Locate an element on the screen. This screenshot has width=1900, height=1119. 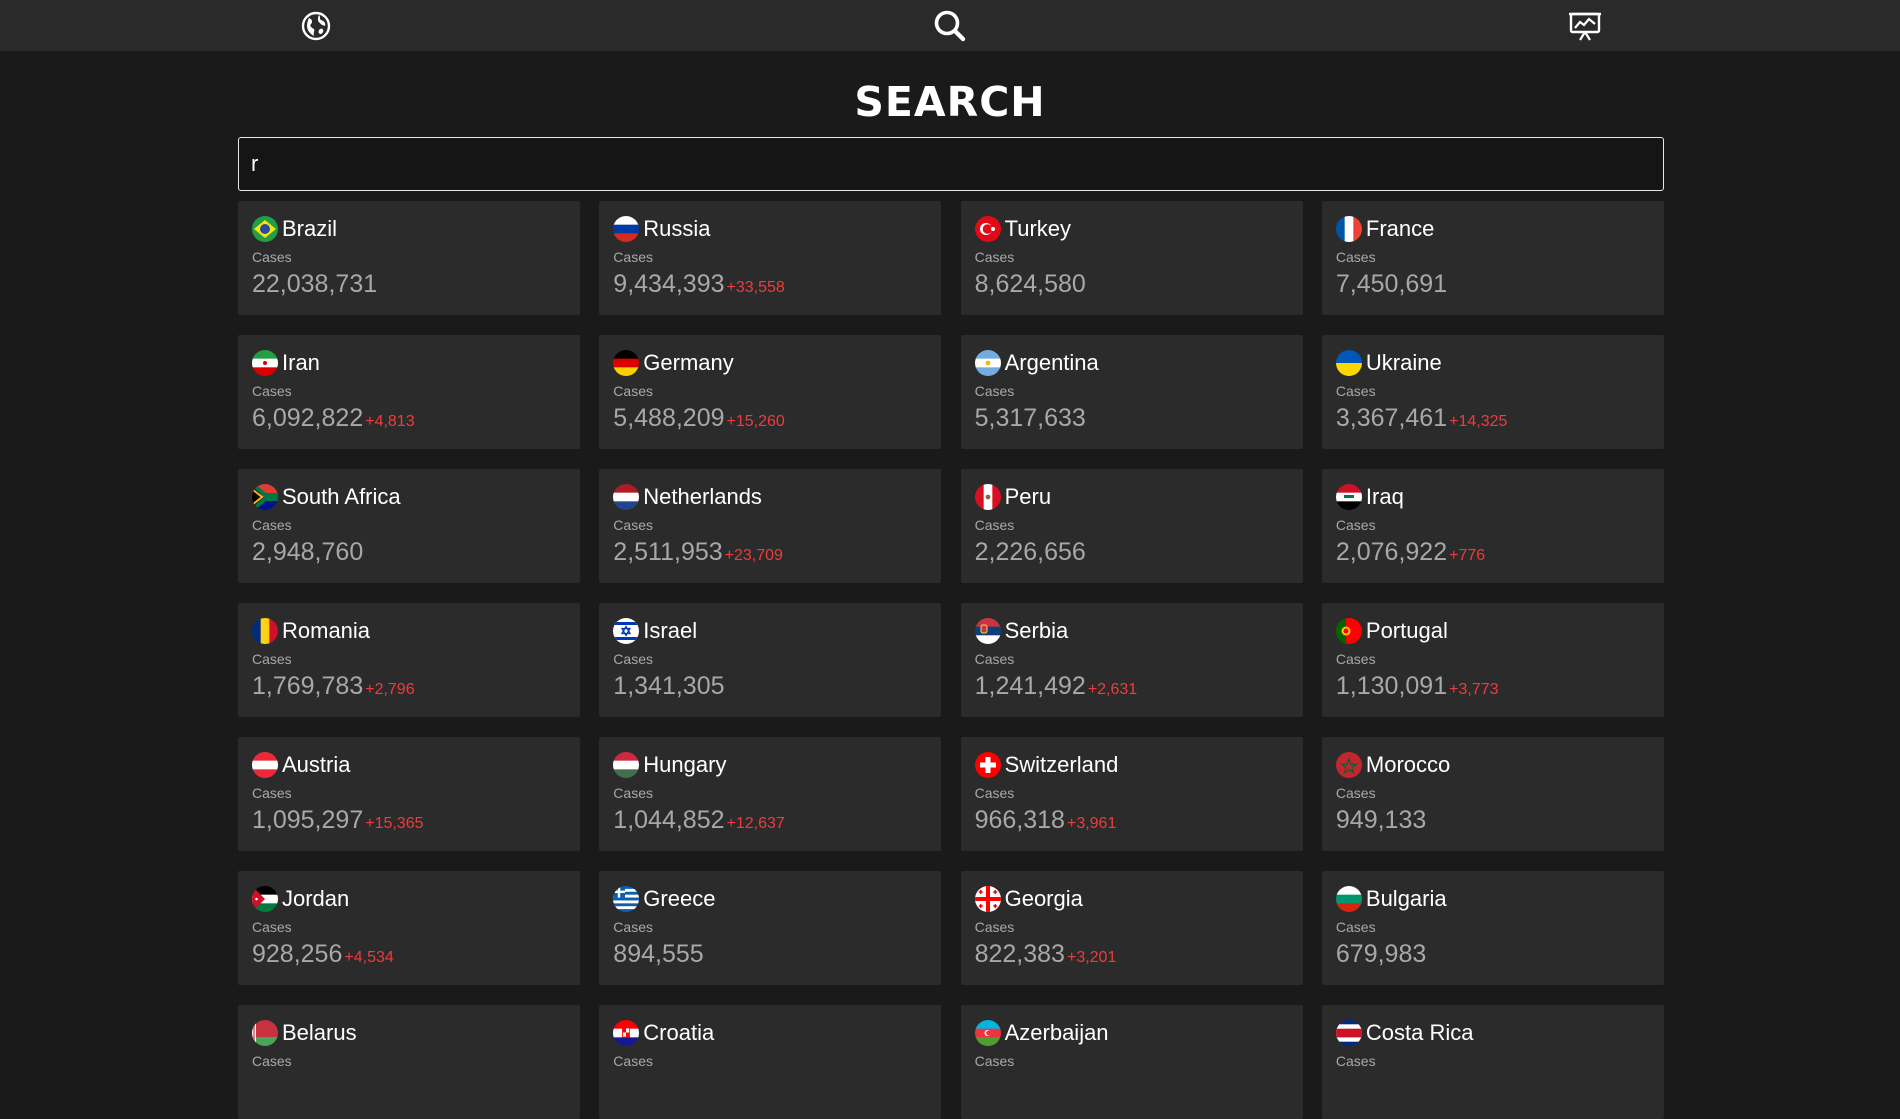
country-card: Israel Cases 1,341,305 is located at coordinates (770, 660).